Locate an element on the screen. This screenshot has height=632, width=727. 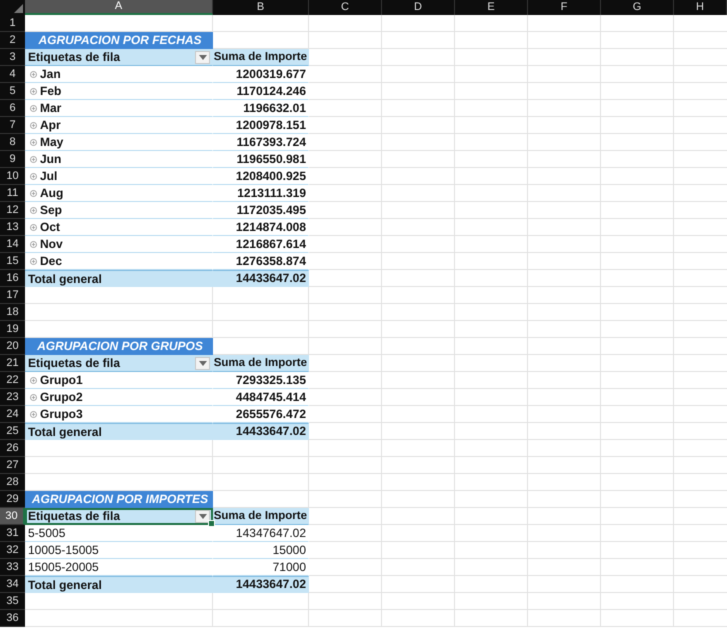
column-header: A is located at coordinates (119, 7).